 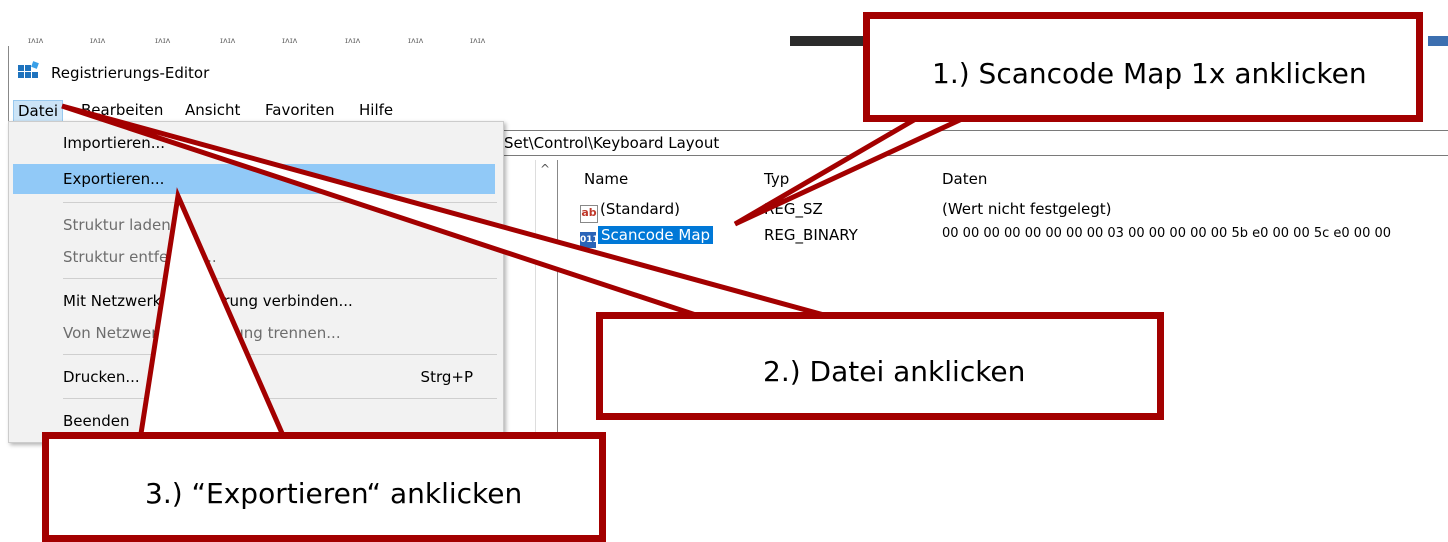 I want to click on callout-step-3: 3.) “Exportieren“ anklicken, so click(x=324, y=487).